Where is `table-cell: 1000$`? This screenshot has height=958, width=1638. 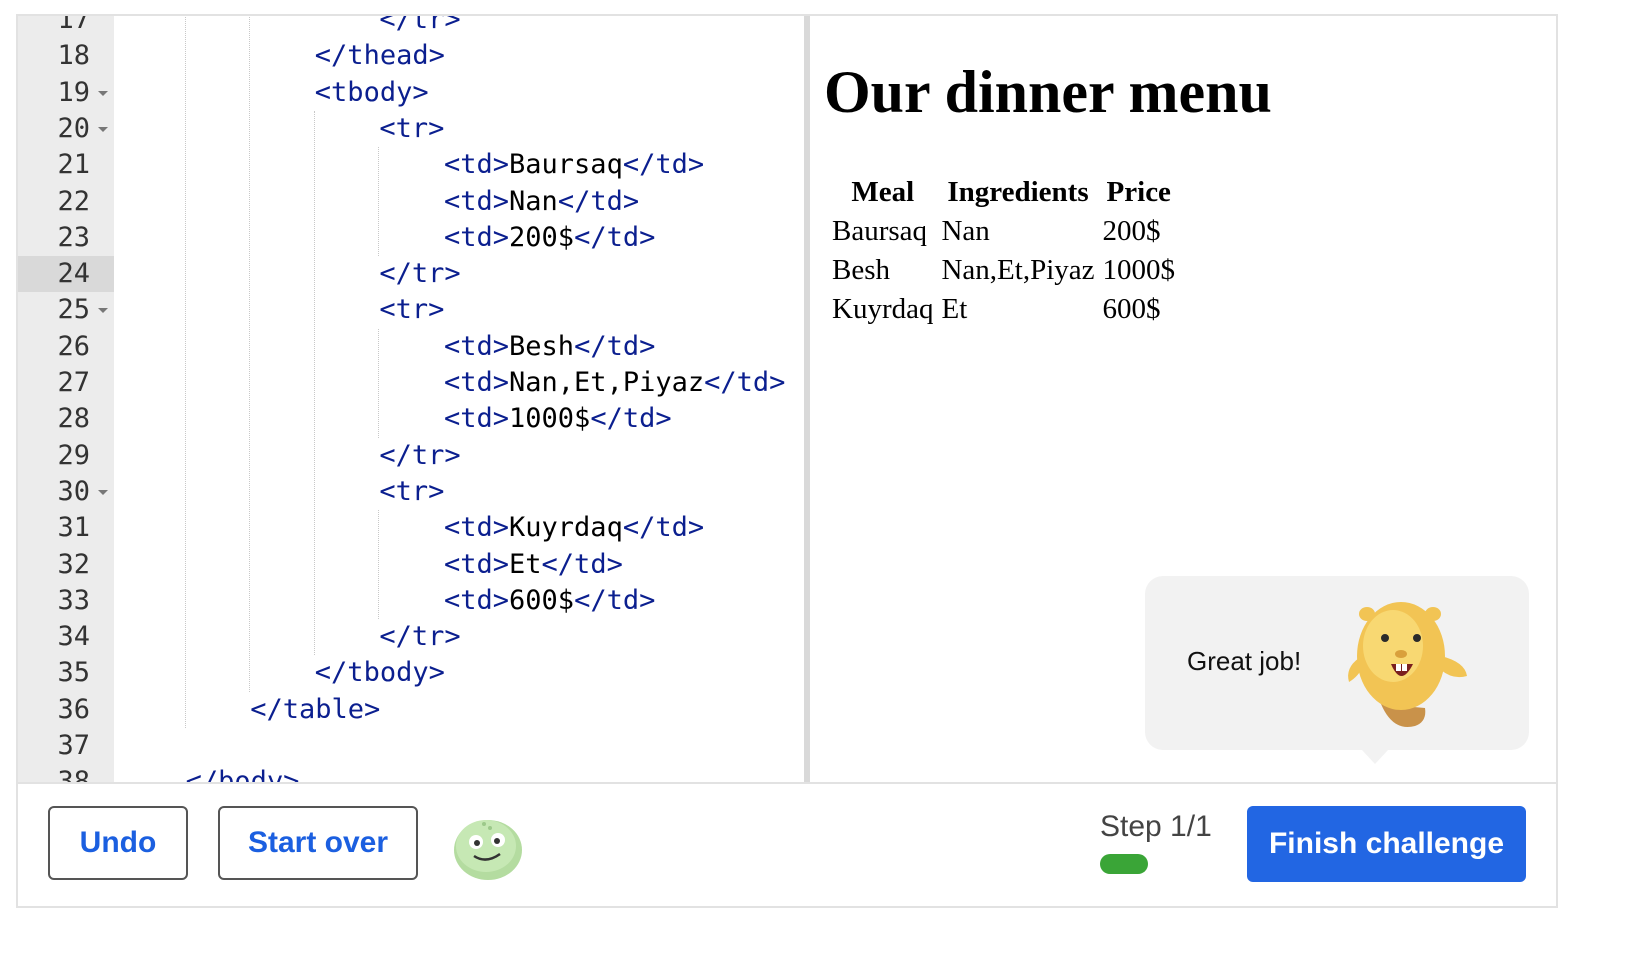
table-cell: 1000$ is located at coordinates (1139, 270).